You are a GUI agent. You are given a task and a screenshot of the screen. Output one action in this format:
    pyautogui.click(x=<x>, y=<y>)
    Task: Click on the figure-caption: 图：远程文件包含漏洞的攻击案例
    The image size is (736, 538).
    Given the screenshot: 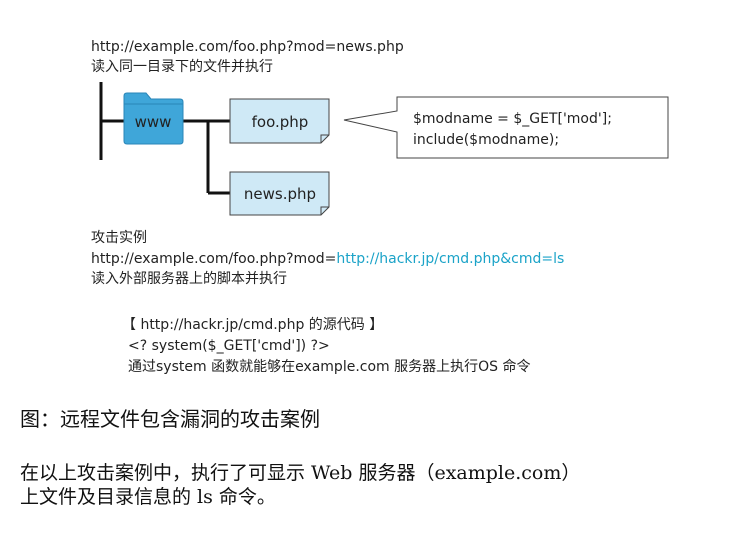 What is the action you would take?
    pyautogui.click(x=170, y=419)
    